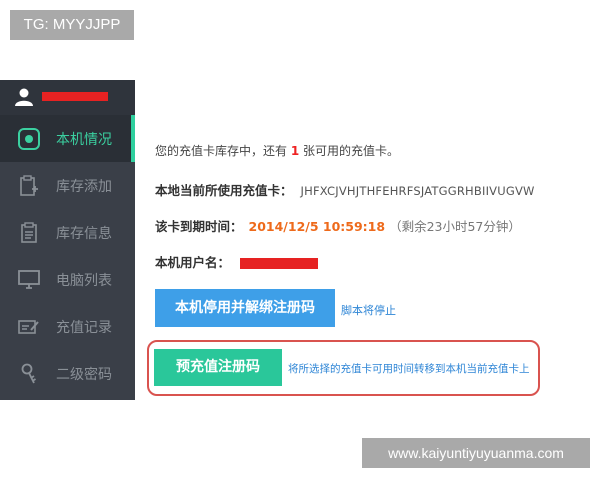  Describe the element at coordinates (295, 151) in the screenshot. I see `stock-count: 1` at that location.